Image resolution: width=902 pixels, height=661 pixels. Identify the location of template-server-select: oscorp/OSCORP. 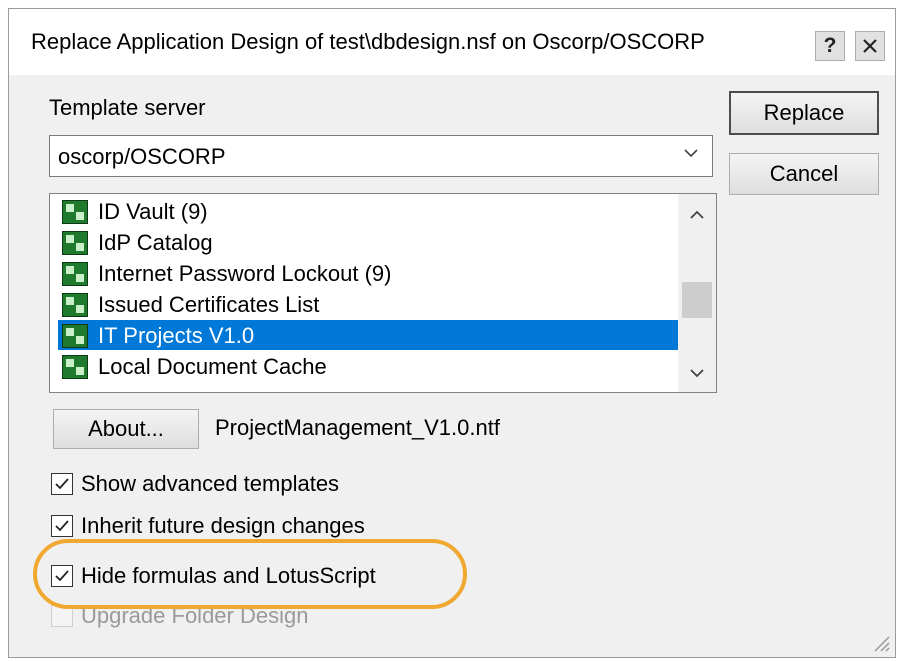
(381, 156).